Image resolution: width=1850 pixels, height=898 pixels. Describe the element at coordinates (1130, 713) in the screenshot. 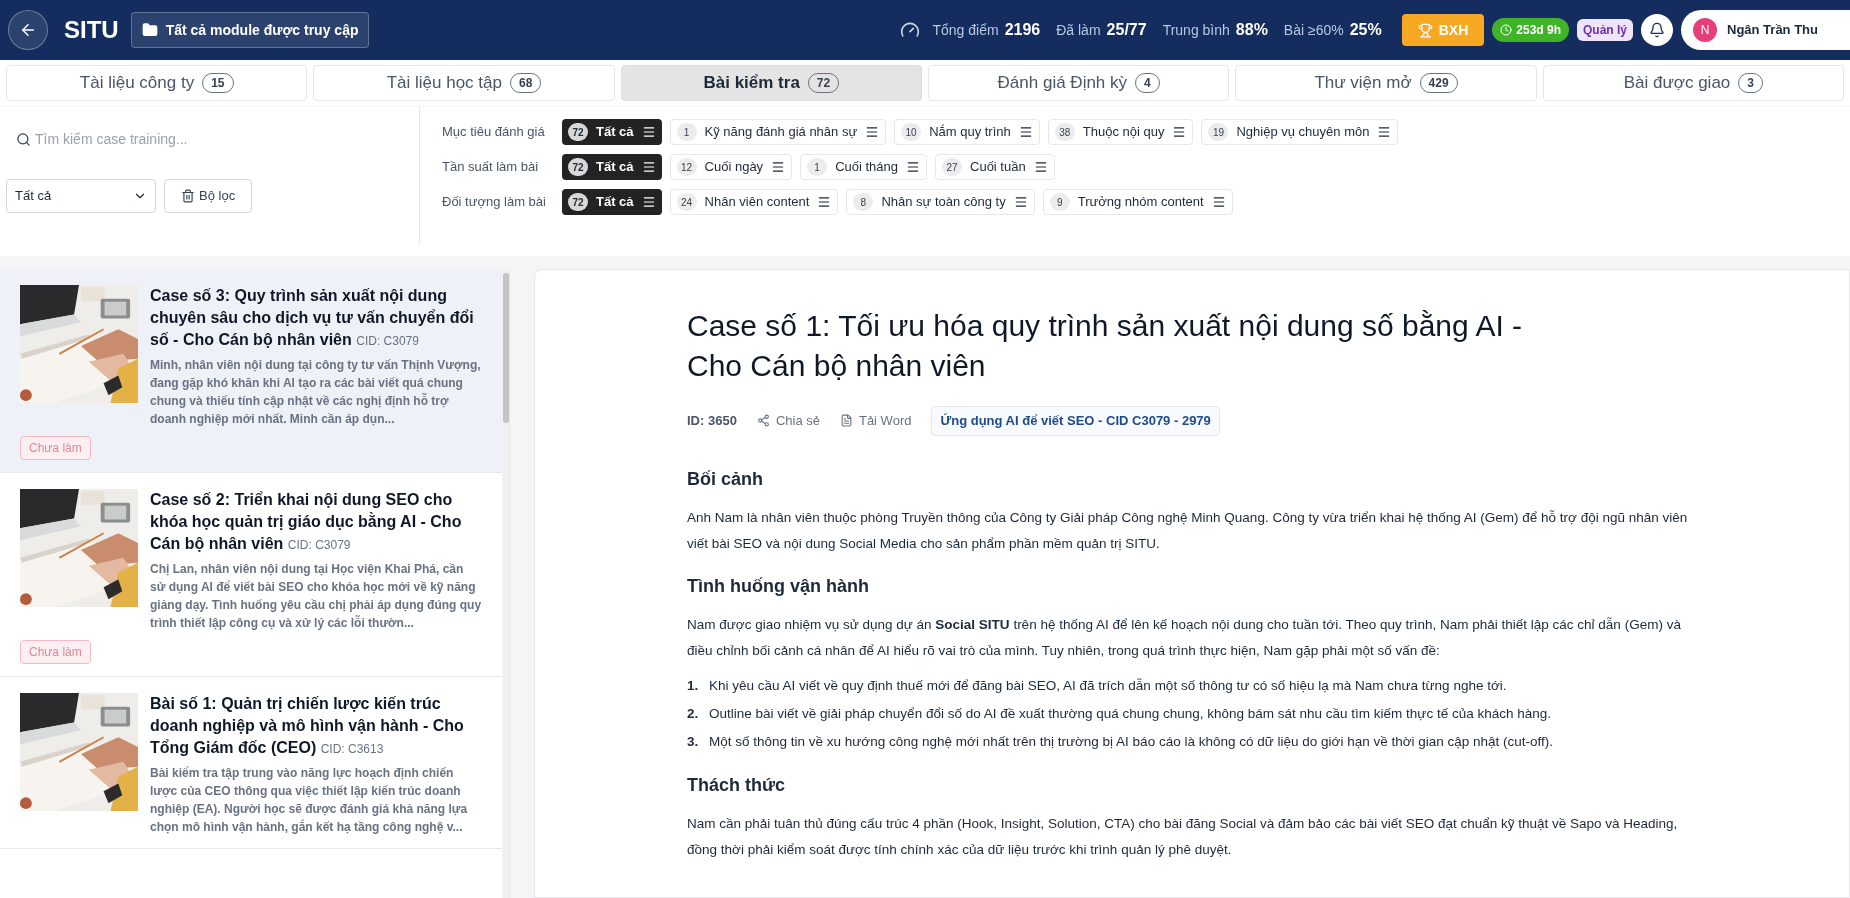

I see `list-item-text: Outline bài viết về giải pháp chuyển đổi số do AI đề xuất thường quá chung chung, không bám sát nhu cầu tìm kiếm thực tế của khách hàng.` at that location.